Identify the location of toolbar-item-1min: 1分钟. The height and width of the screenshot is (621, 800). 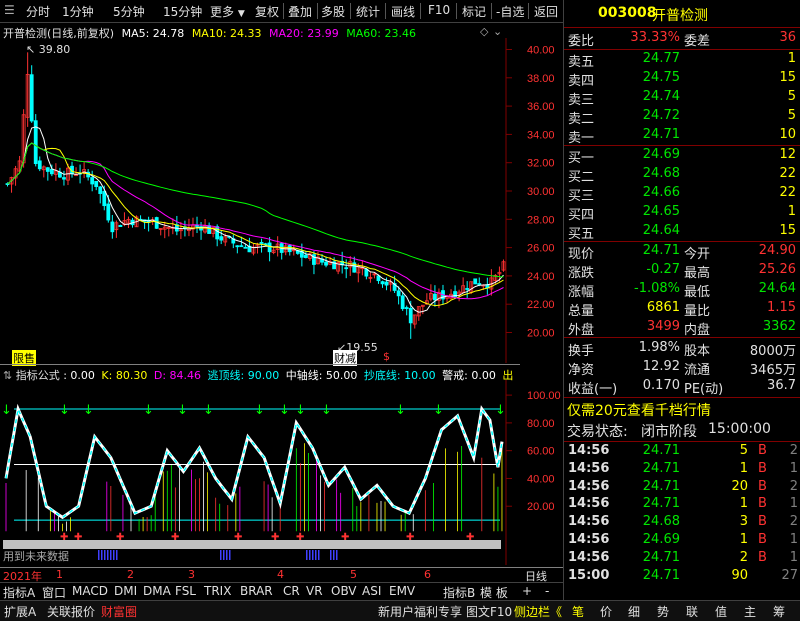
(78, 11).